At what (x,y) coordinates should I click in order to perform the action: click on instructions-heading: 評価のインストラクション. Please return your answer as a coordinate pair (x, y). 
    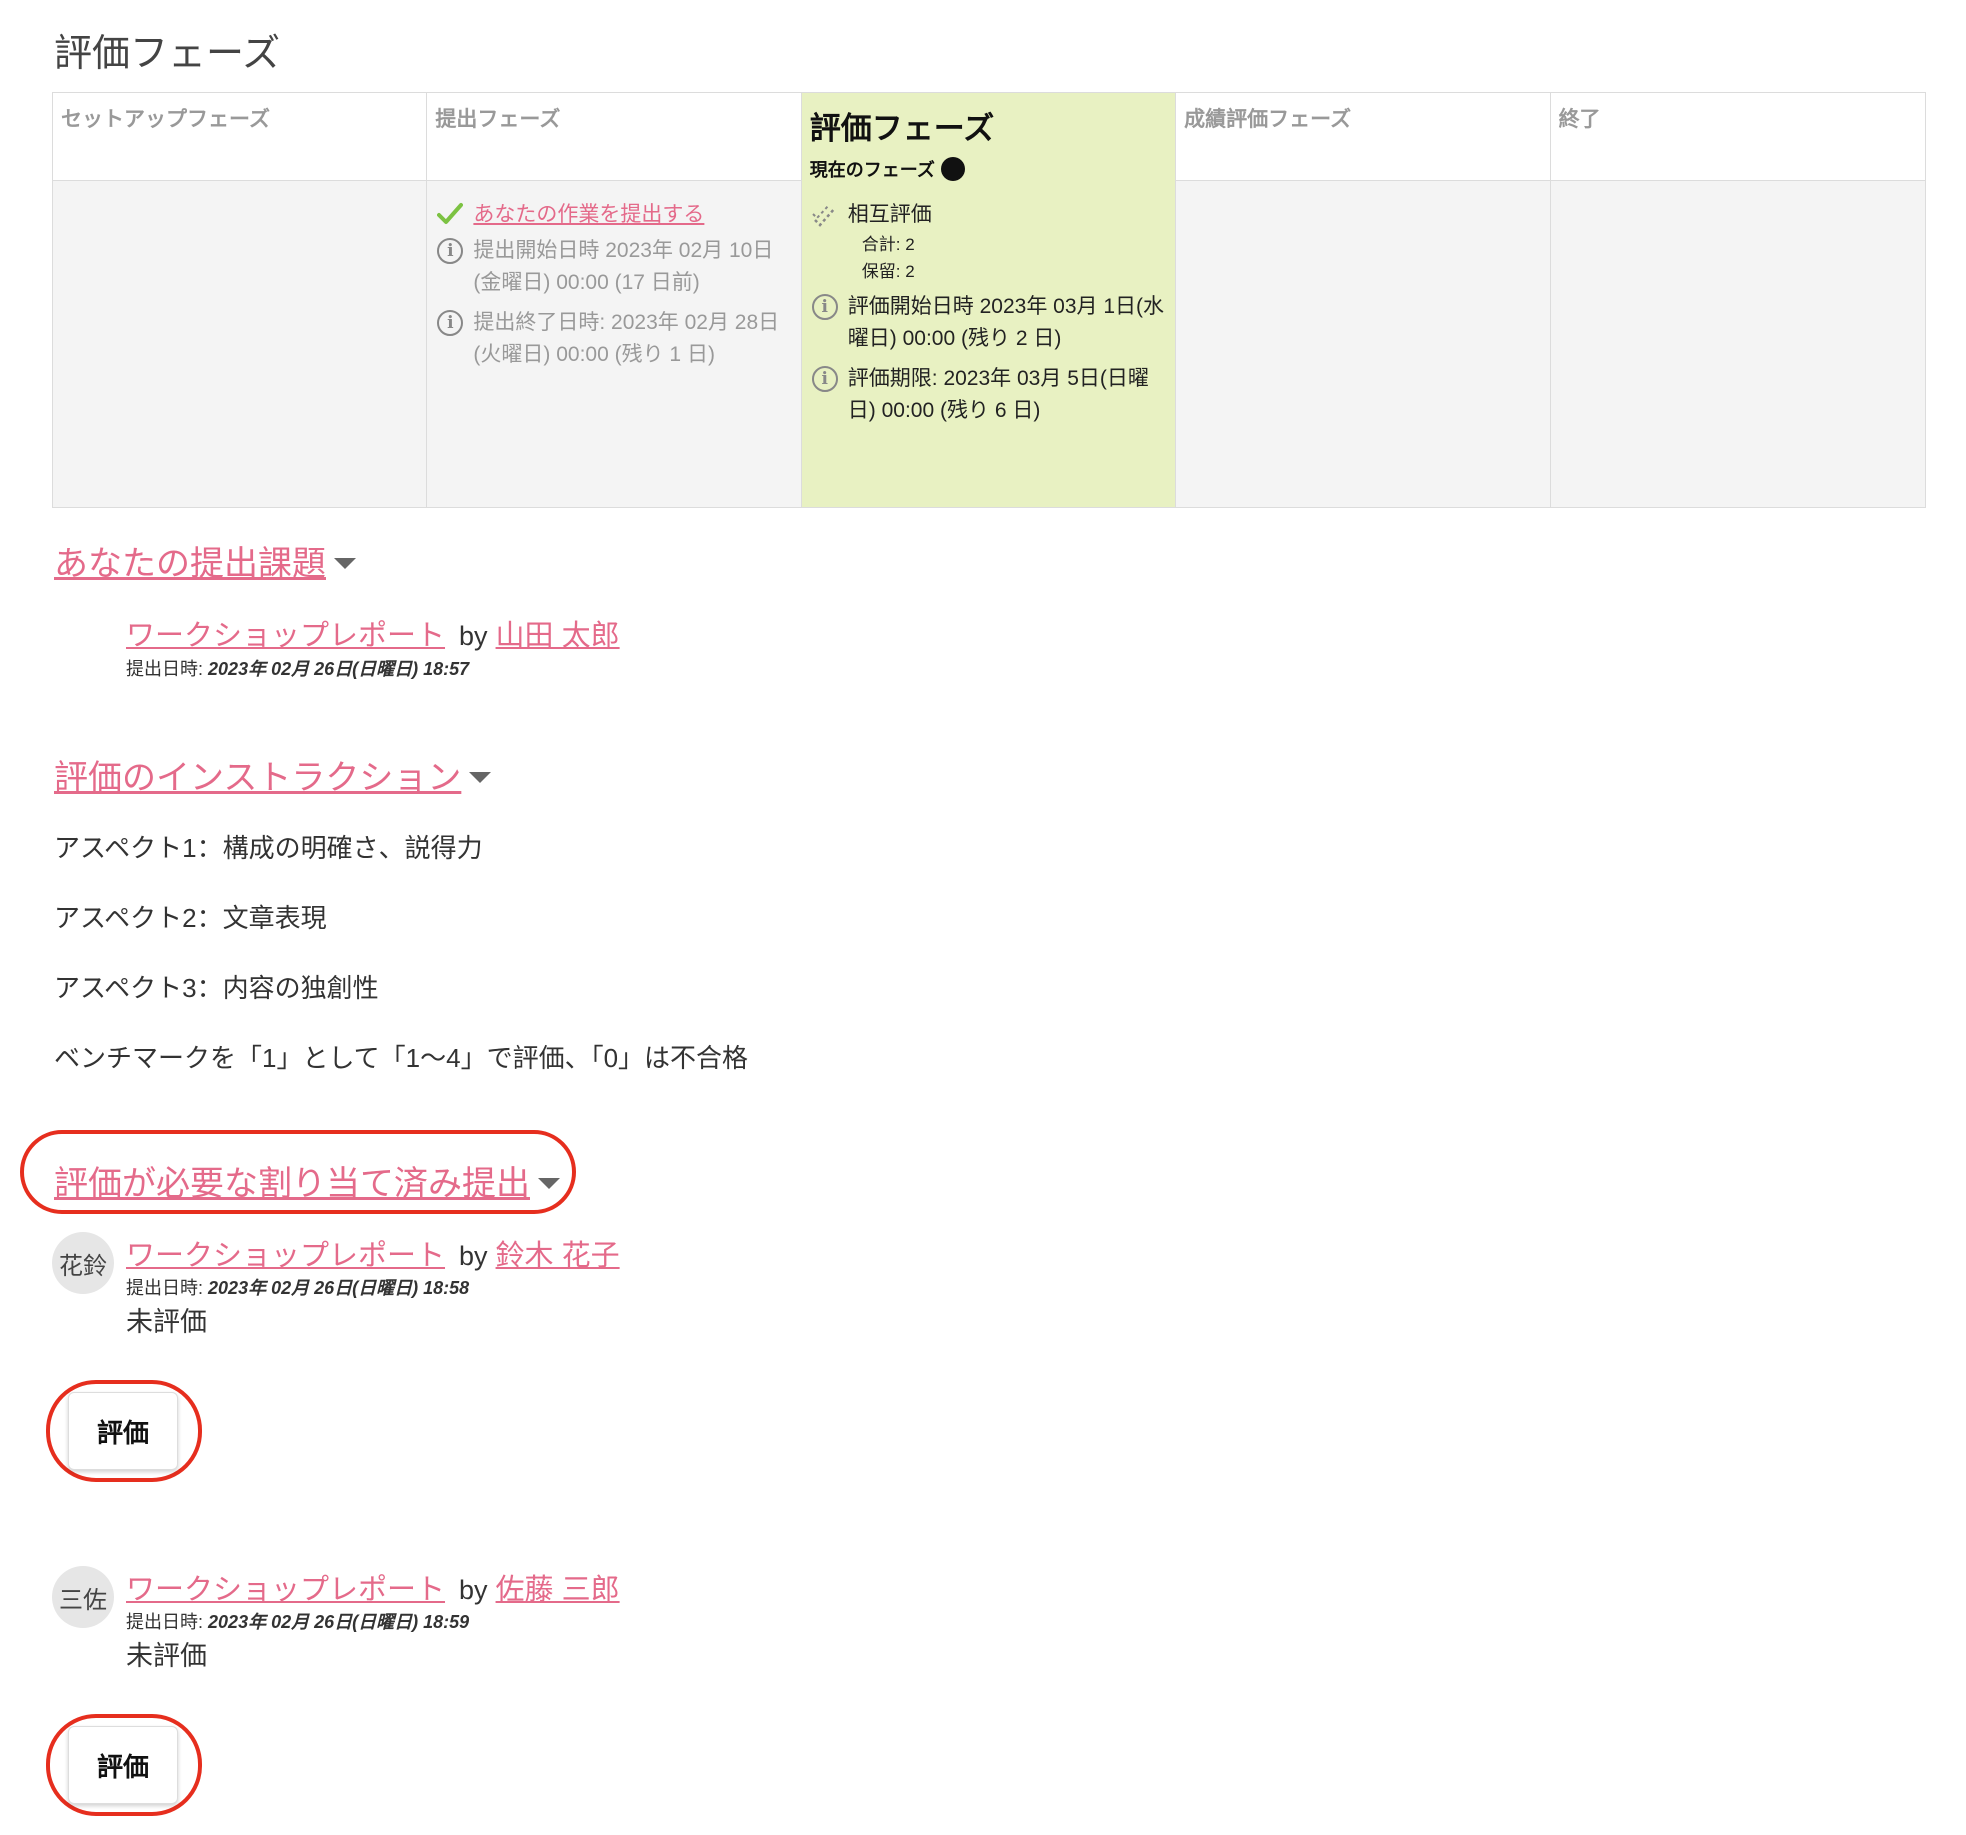
    Looking at the image, I should click on (273, 774).